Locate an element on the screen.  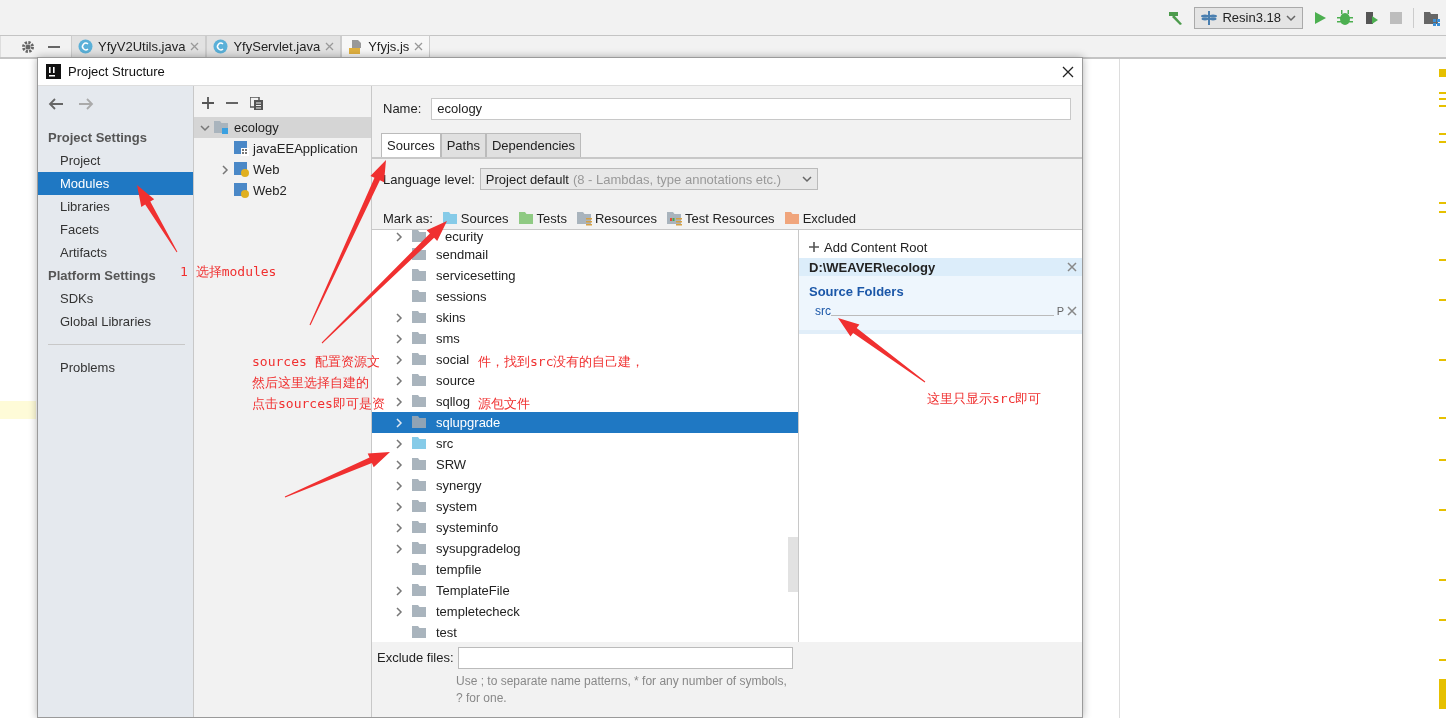
name-field: ecology is located at coordinates (751, 108).